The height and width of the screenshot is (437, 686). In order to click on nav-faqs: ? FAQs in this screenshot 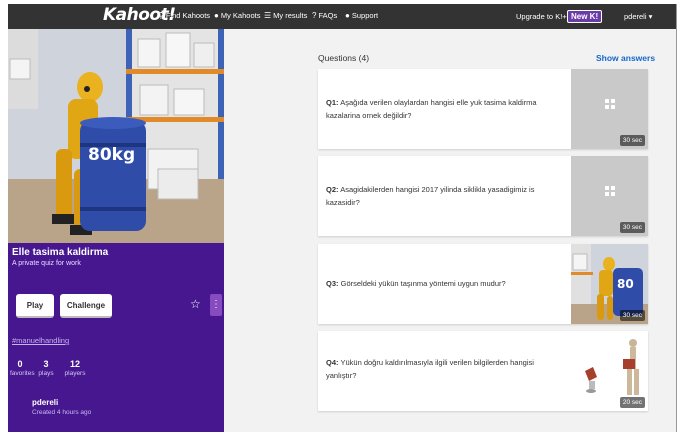, I will do `click(324, 15)`.